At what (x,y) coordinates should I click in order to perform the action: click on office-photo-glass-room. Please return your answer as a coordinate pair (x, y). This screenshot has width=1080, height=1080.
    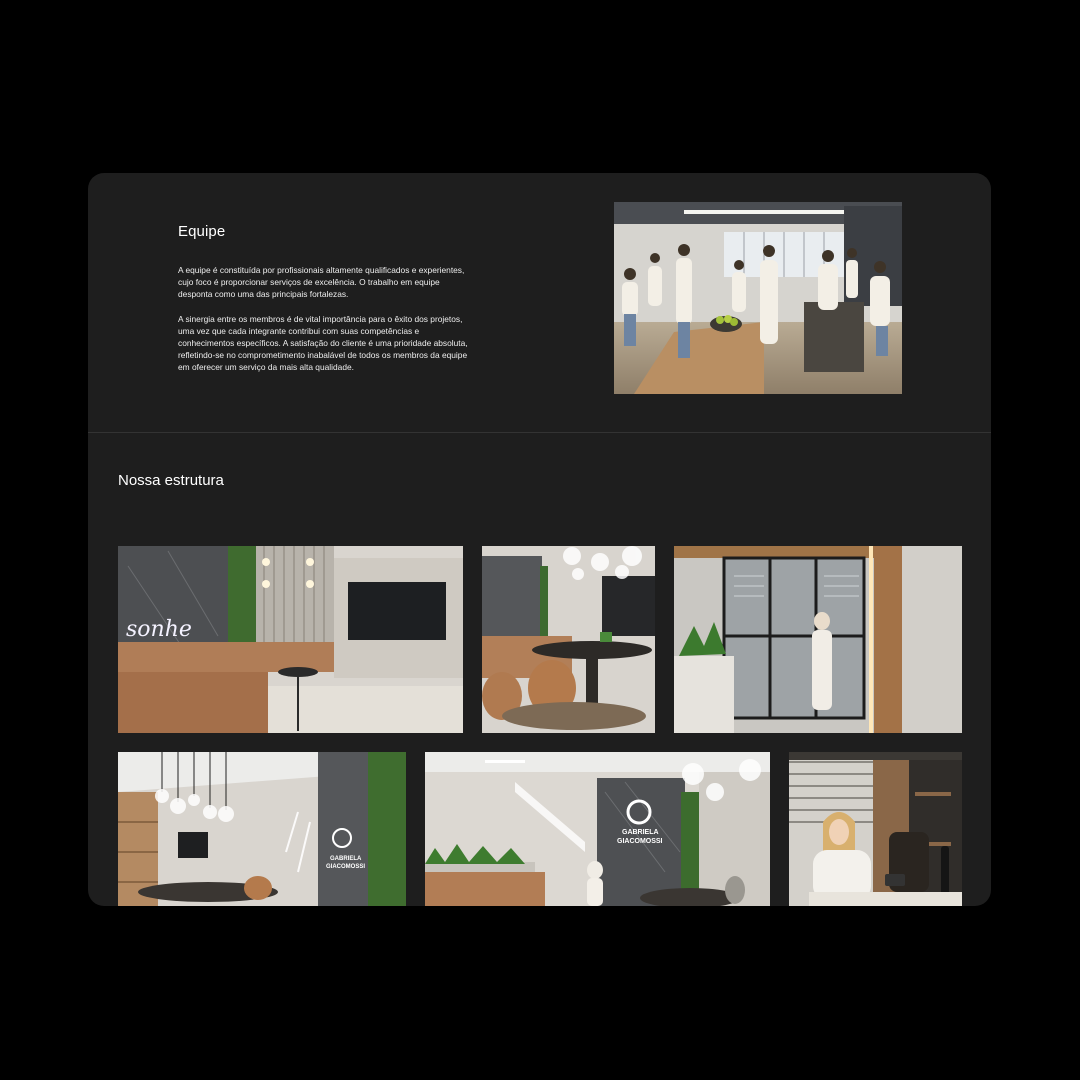
    Looking at the image, I should click on (818, 639).